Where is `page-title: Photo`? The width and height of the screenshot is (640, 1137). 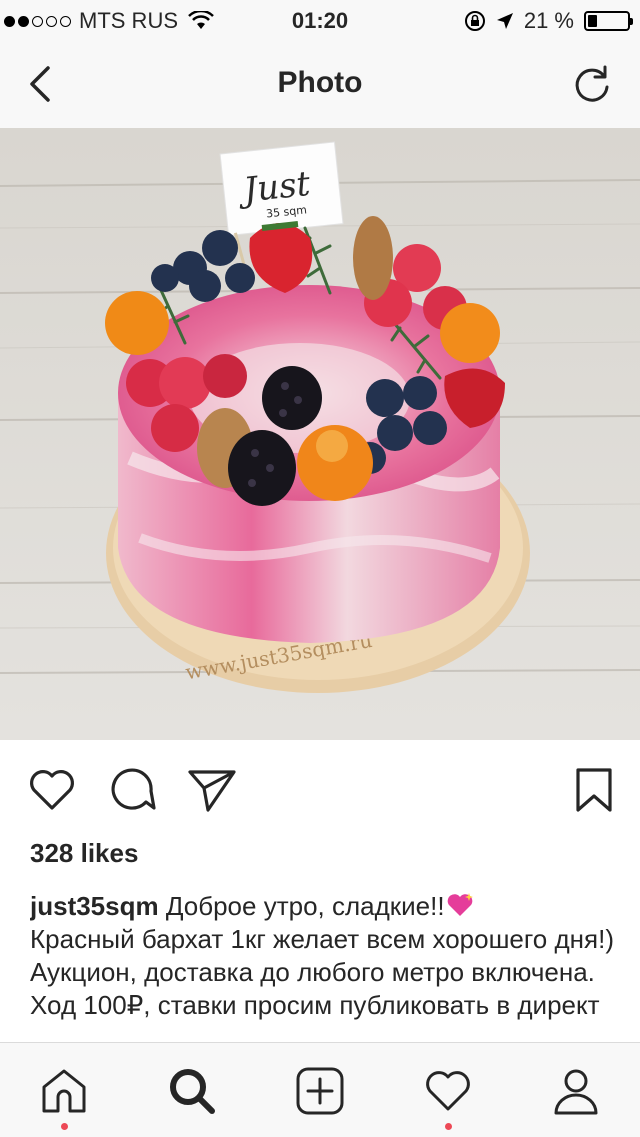 page-title: Photo is located at coordinates (320, 82).